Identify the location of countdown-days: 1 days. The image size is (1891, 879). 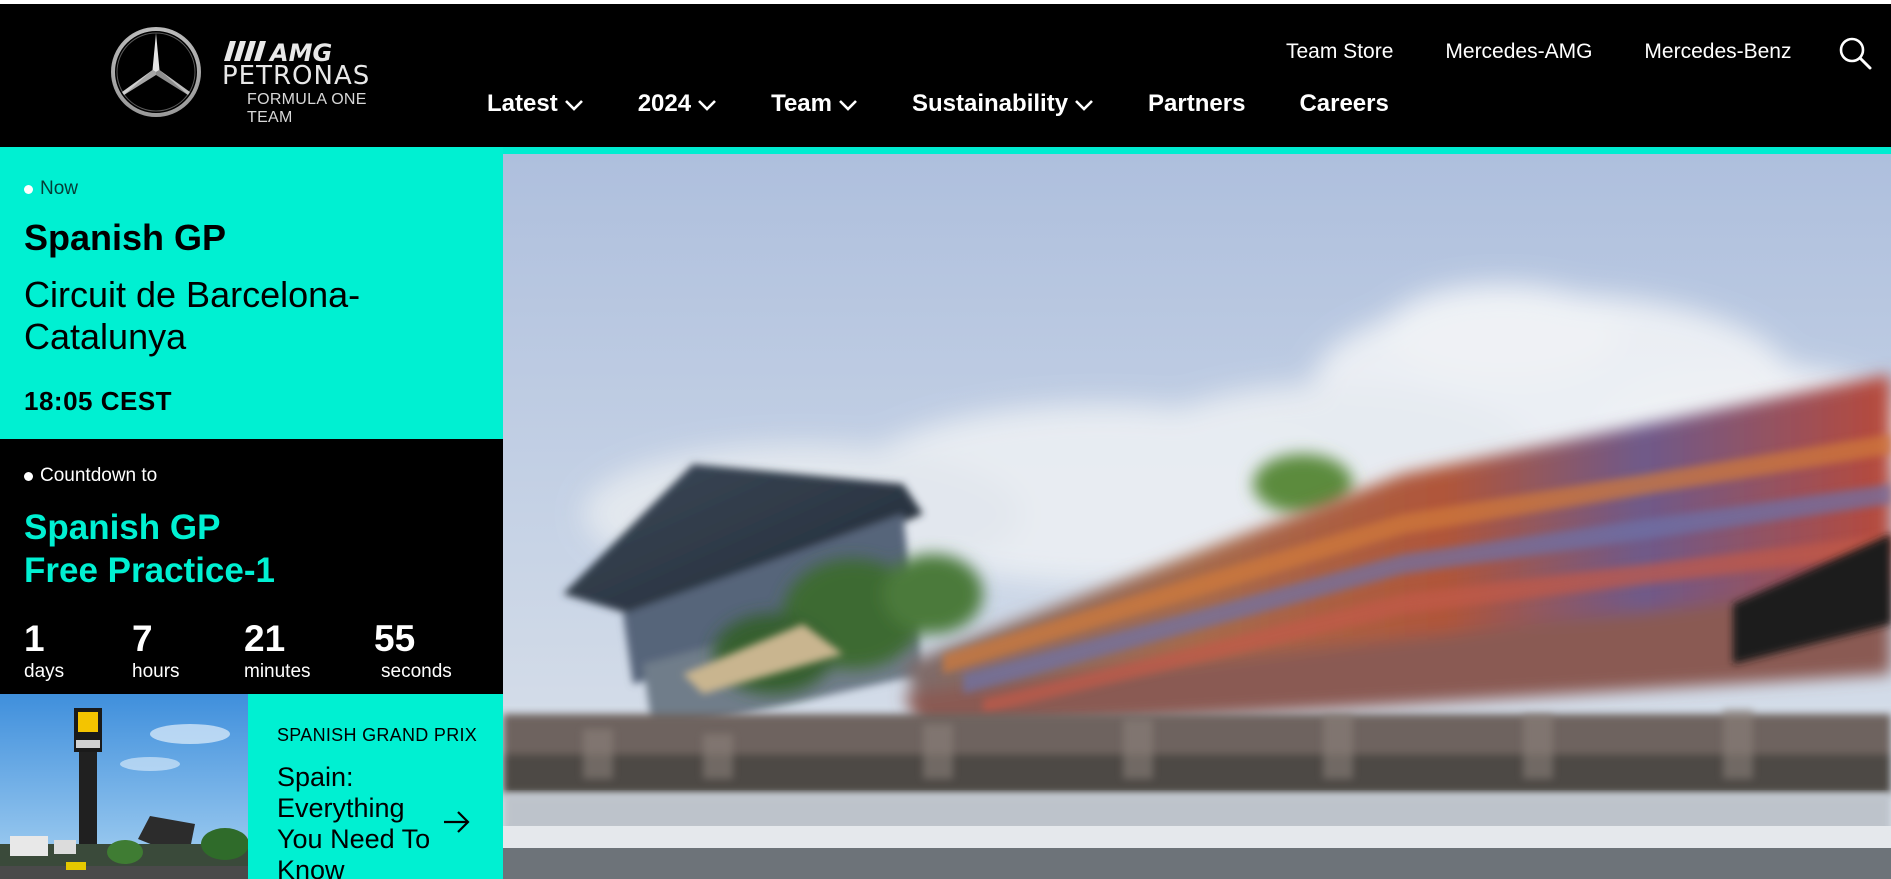
(44, 651).